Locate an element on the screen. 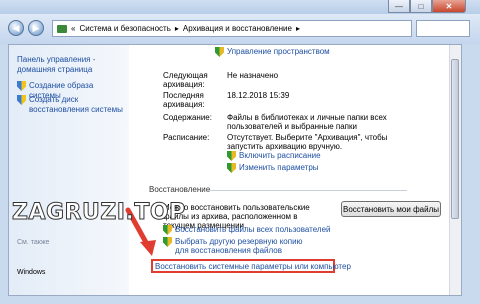  forward-button: ▶ is located at coordinates (36, 28).